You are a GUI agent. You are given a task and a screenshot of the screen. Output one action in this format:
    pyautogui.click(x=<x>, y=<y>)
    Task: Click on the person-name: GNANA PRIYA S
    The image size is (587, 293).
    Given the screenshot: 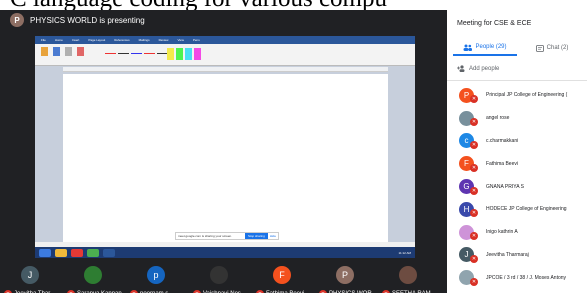 What is the action you would take?
    pyautogui.click(x=505, y=186)
    